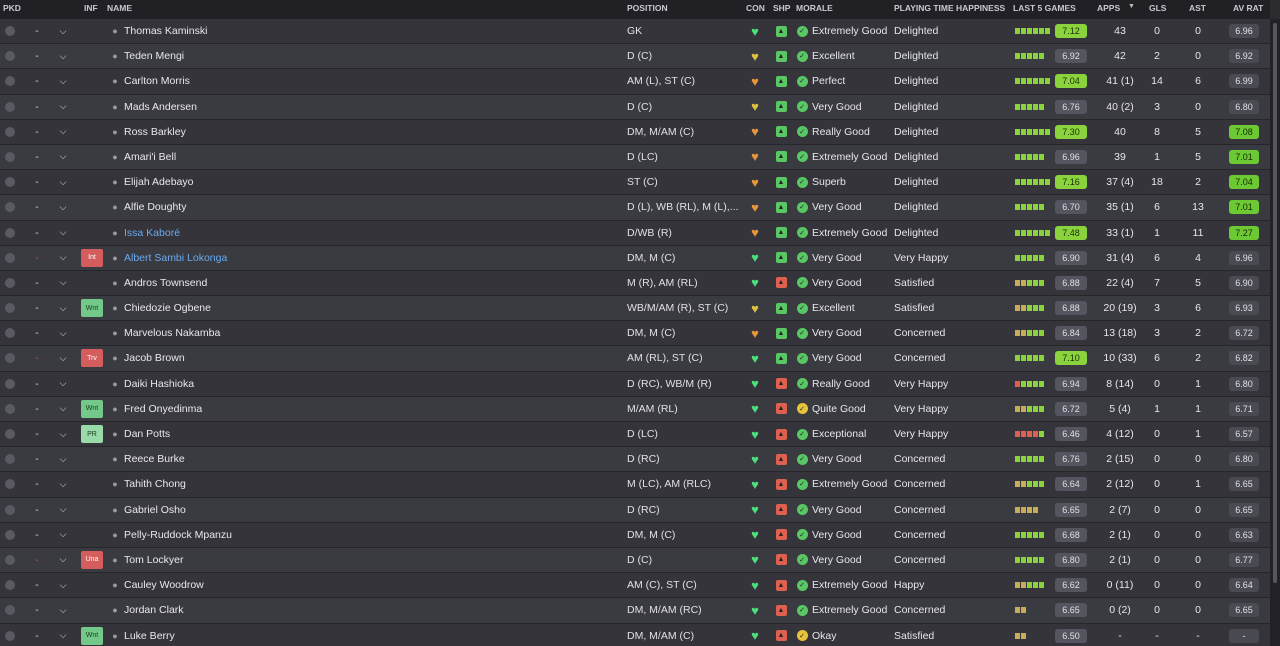 The width and height of the screenshot is (1280, 646). What do you see at coordinates (1197, 8) in the screenshot?
I see `col-ast: AST` at bounding box center [1197, 8].